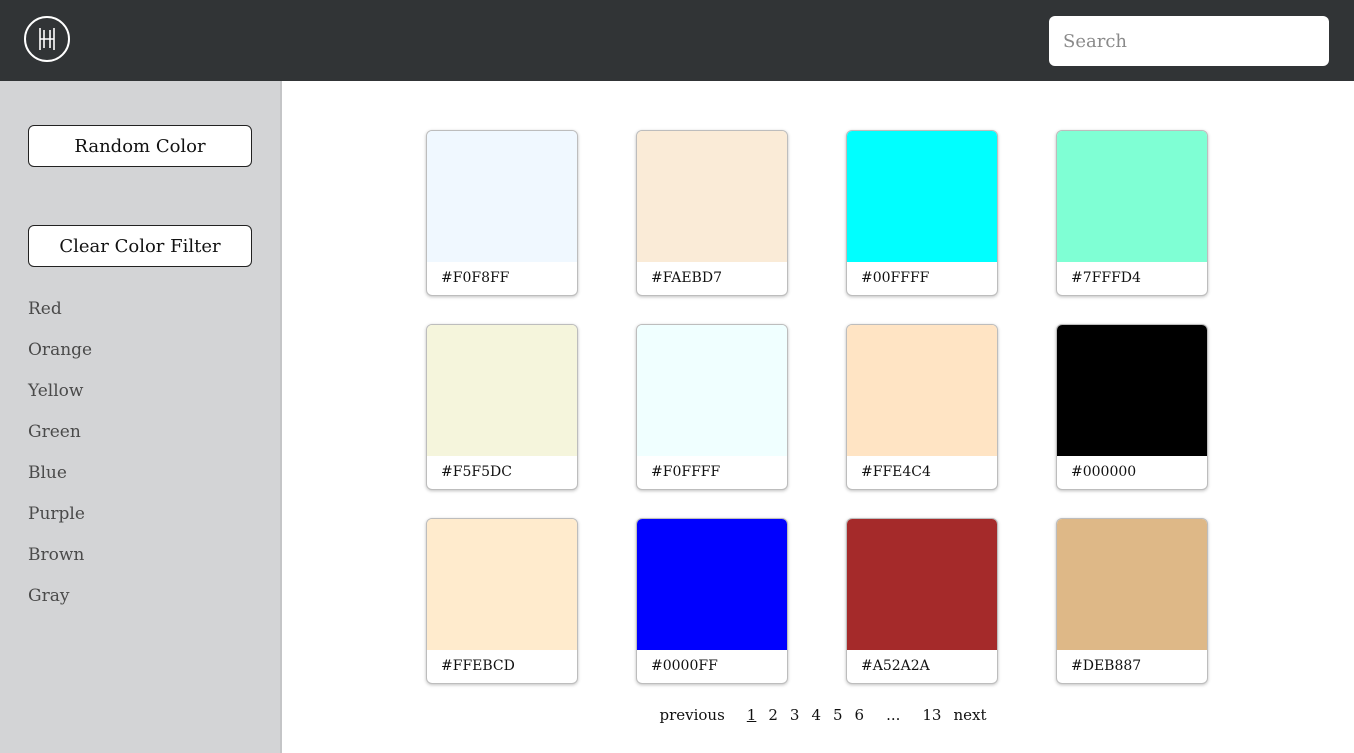 This screenshot has width=1354, height=753. Describe the element at coordinates (60, 399) in the screenshot. I see `filter-item: Yellow` at that location.